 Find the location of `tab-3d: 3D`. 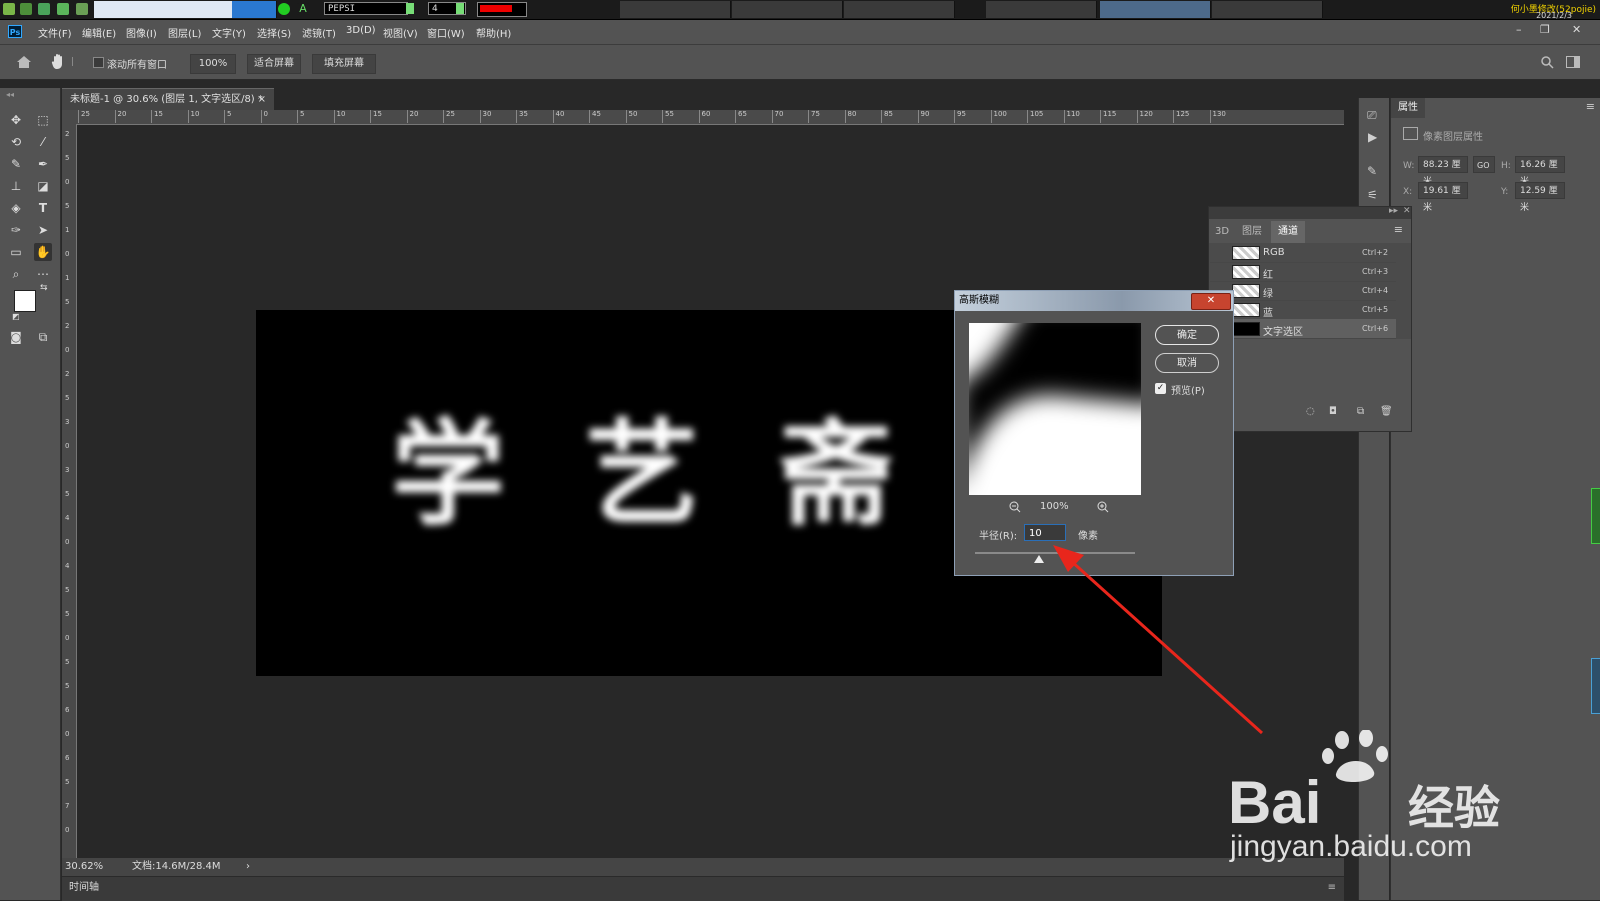

tab-3d: 3D is located at coordinates (1222, 232).